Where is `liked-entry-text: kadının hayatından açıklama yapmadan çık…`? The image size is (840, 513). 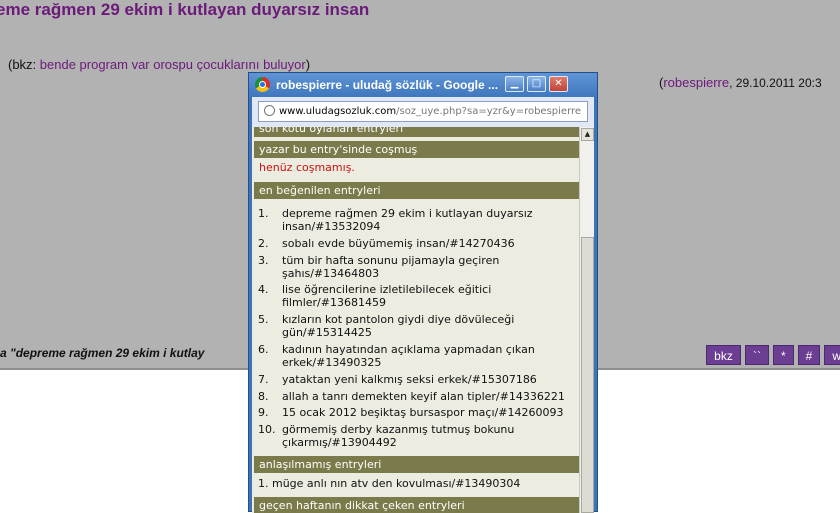
liked-entry-text: kadının hayatından açıklama yapmadan çık… is located at coordinates (430, 349).